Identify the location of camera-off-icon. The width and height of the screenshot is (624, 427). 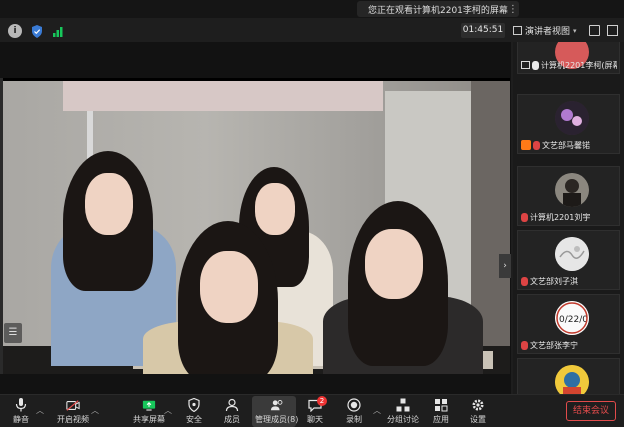
(73, 405).